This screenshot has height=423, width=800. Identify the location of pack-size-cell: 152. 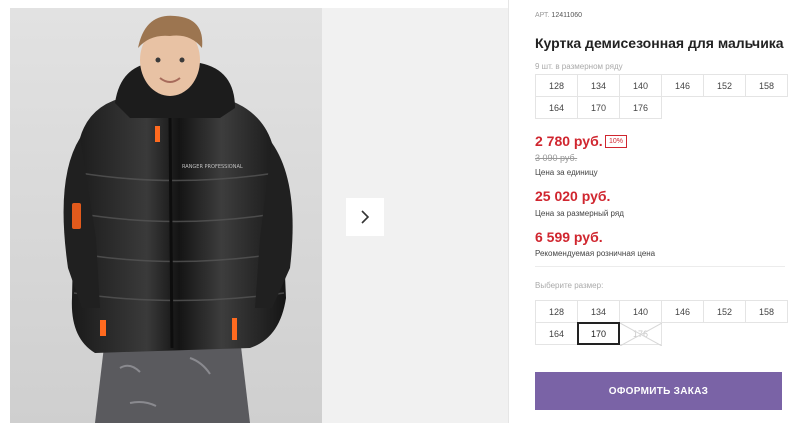
(724, 85).